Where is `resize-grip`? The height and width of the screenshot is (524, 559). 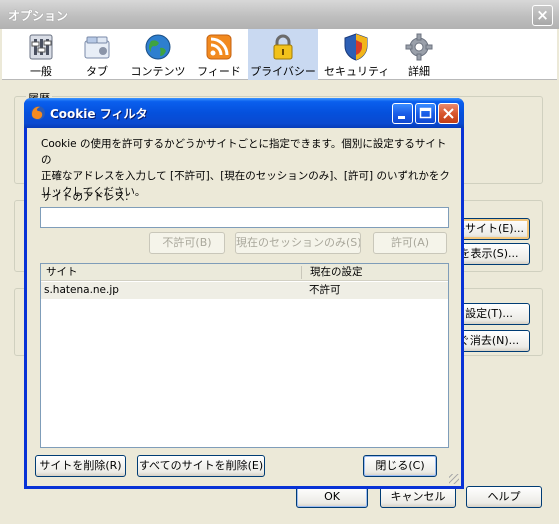 resize-grip is located at coordinates (454, 479).